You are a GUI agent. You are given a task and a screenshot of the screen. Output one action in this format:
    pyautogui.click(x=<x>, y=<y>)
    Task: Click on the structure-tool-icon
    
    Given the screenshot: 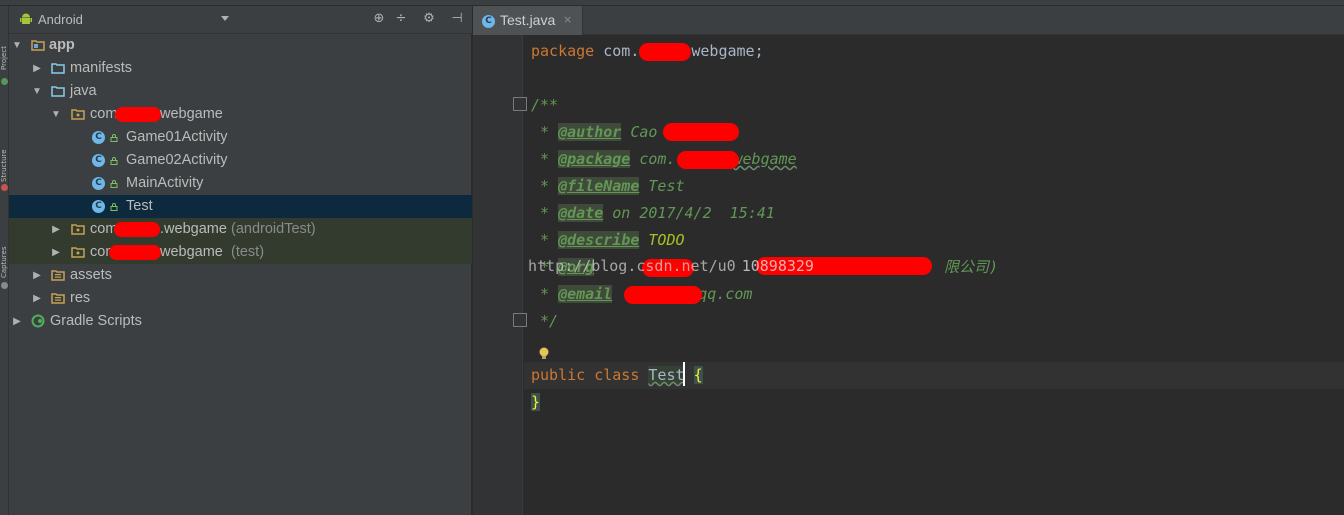 What is the action you would take?
    pyautogui.click(x=4, y=187)
    